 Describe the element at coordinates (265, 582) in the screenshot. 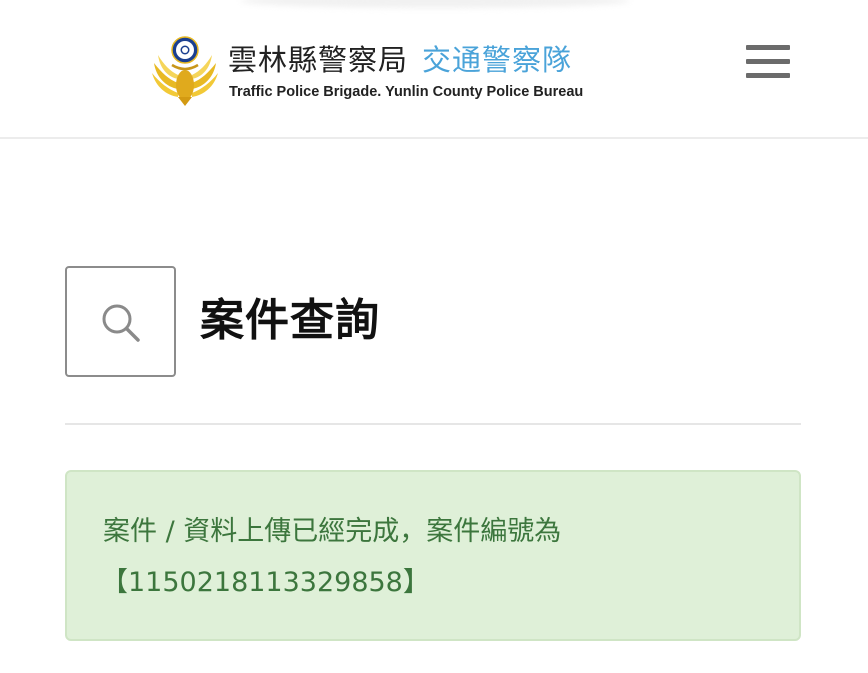

I see `case-number: 【1150218113329858】` at that location.